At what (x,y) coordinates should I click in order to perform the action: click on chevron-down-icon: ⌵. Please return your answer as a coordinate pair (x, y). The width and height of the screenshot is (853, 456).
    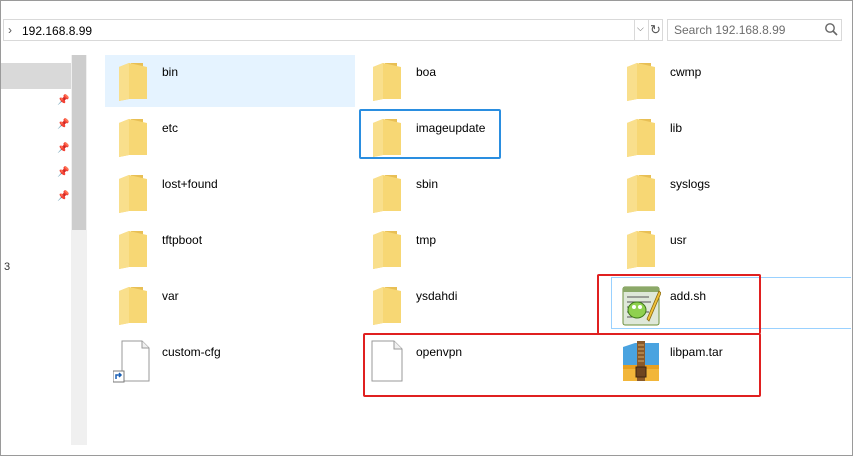
    Looking at the image, I should click on (640, 28).